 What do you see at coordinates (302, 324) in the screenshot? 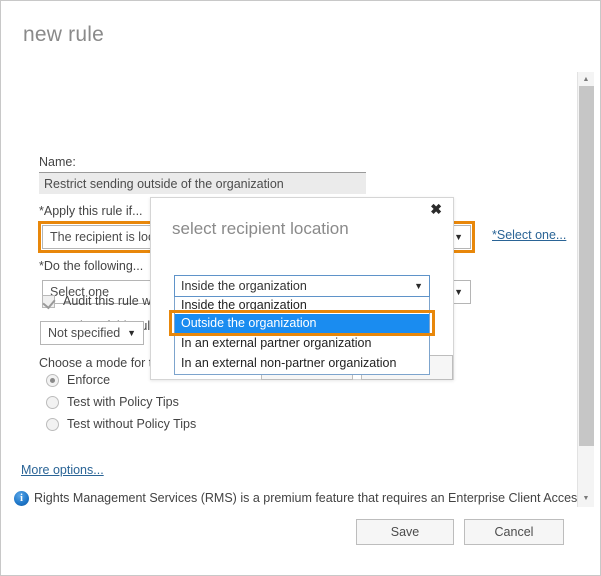
I see `option-outside-the-organization: Outside the organization` at bounding box center [302, 324].